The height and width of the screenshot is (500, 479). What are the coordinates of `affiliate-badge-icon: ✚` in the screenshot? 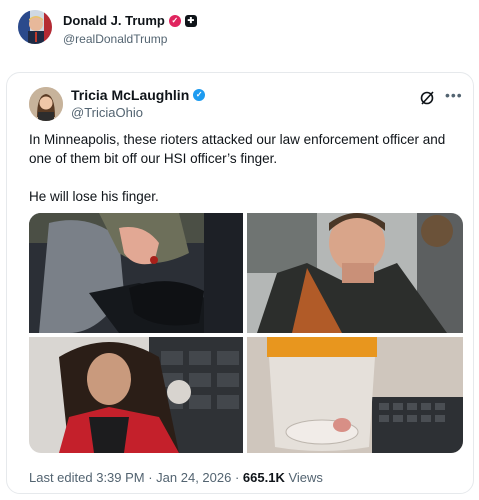 It's located at (190, 20).